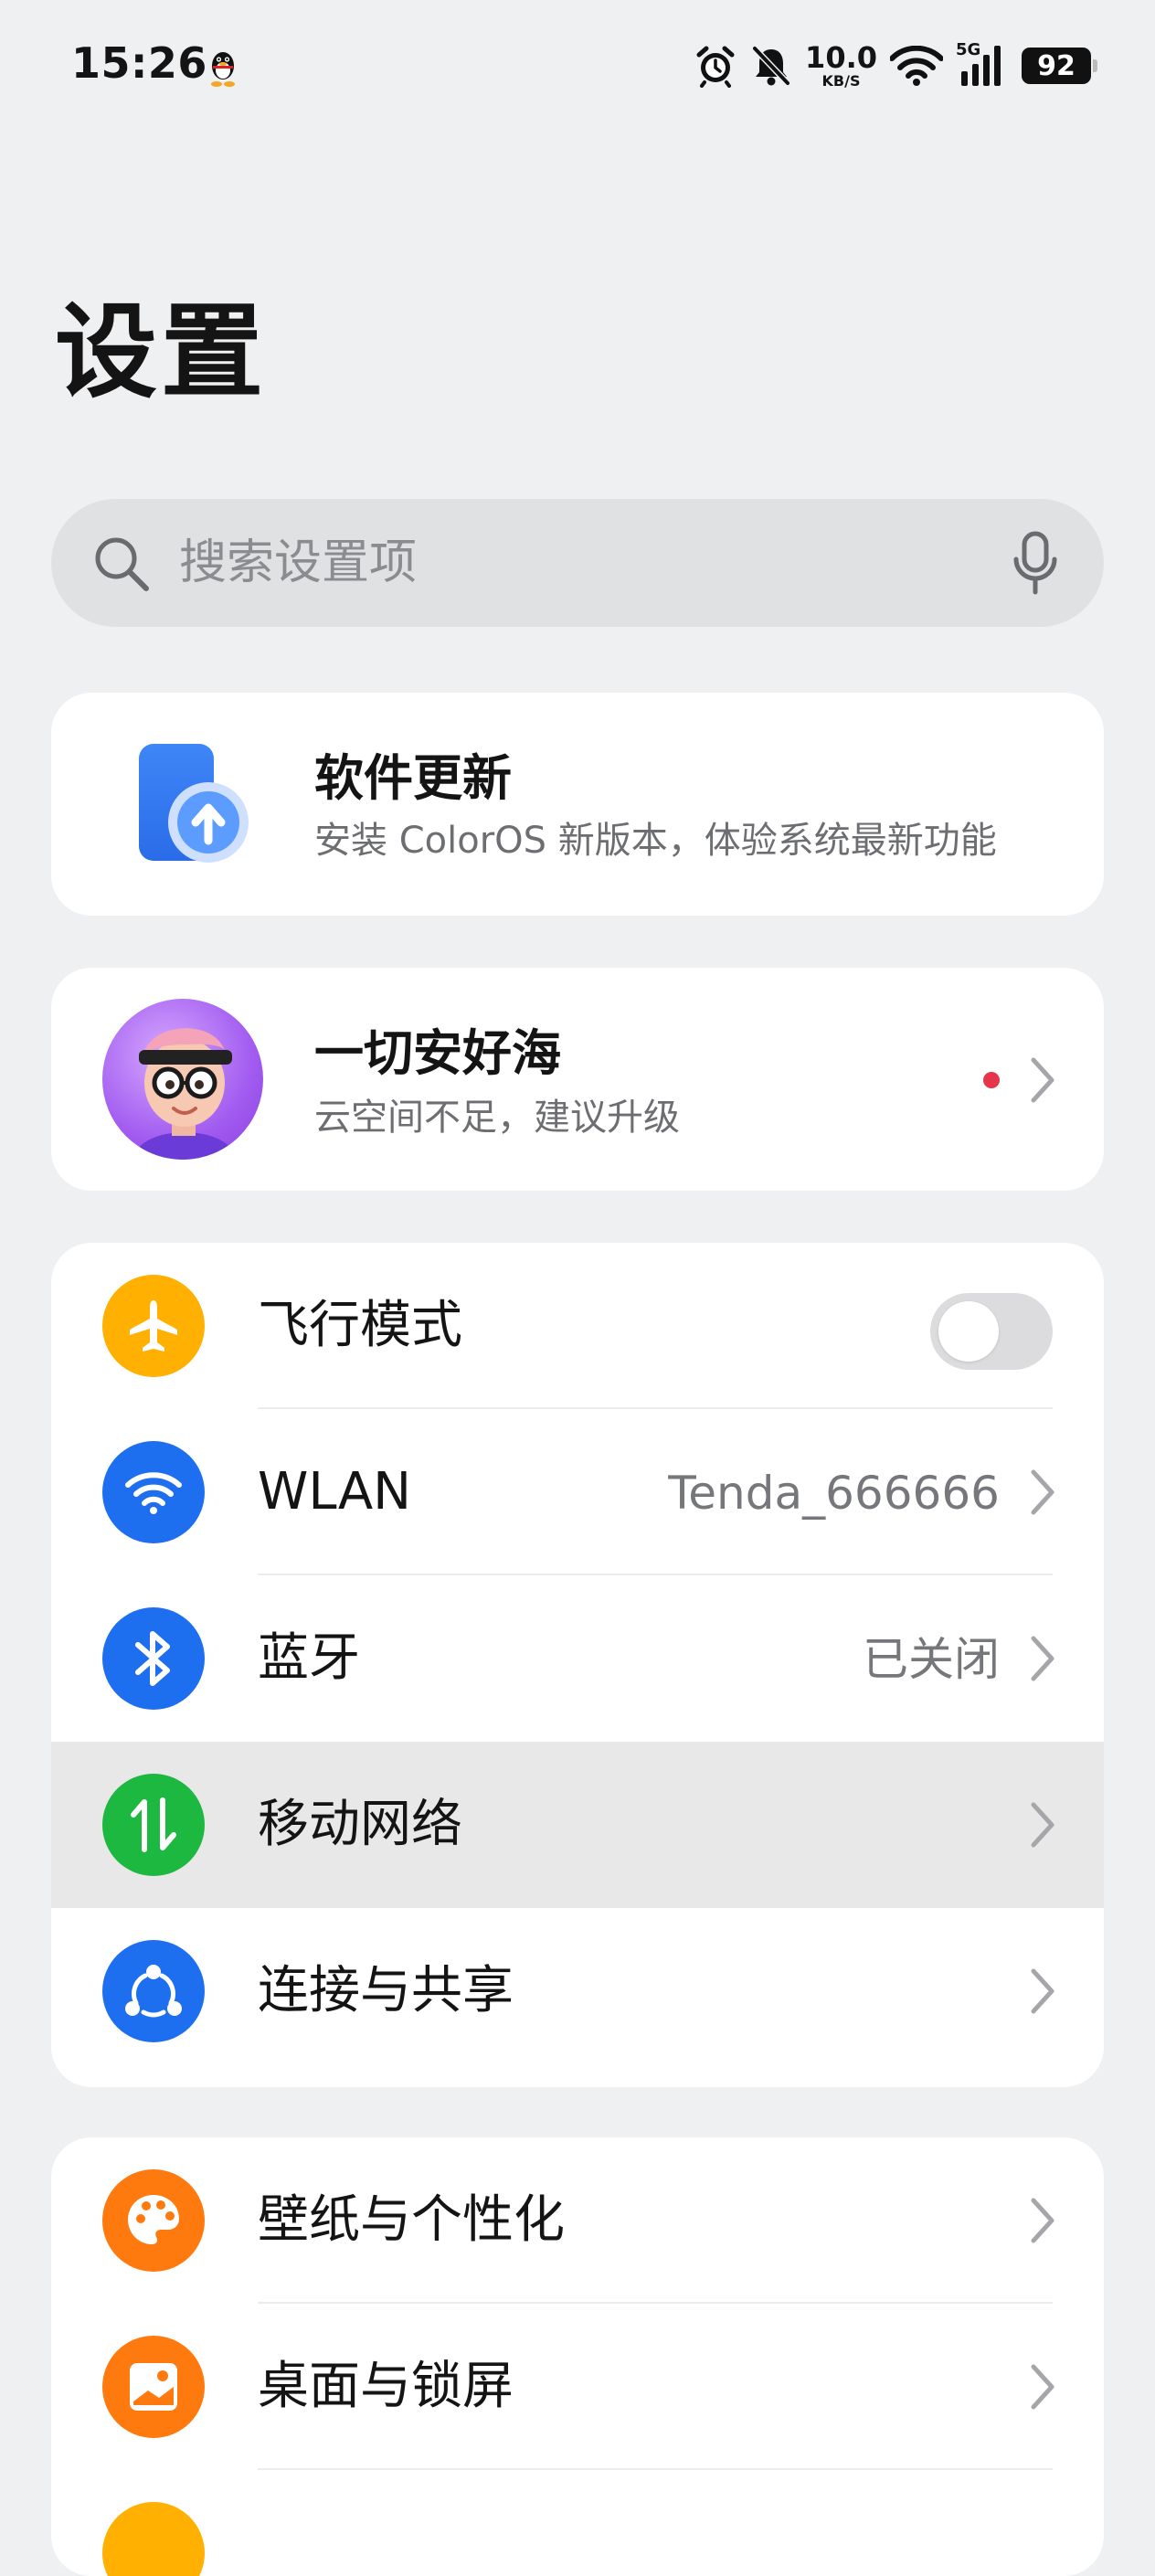 Image resolution: width=1155 pixels, height=2576 pixels. What do you see at coordinates (122, 564) in the screenshot?
I see `search-icon` at bounding box center [122, 564].